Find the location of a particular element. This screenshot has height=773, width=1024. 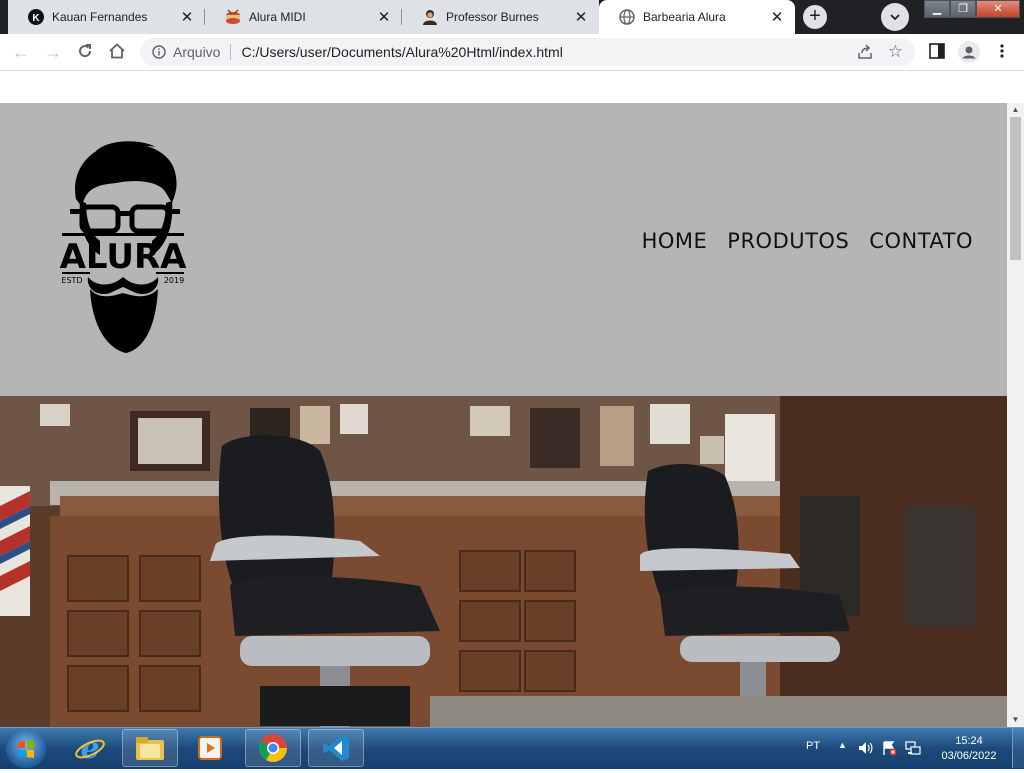

tab-alura-midi: Alura MIDI ✕ is located at coordinates (303, 17).